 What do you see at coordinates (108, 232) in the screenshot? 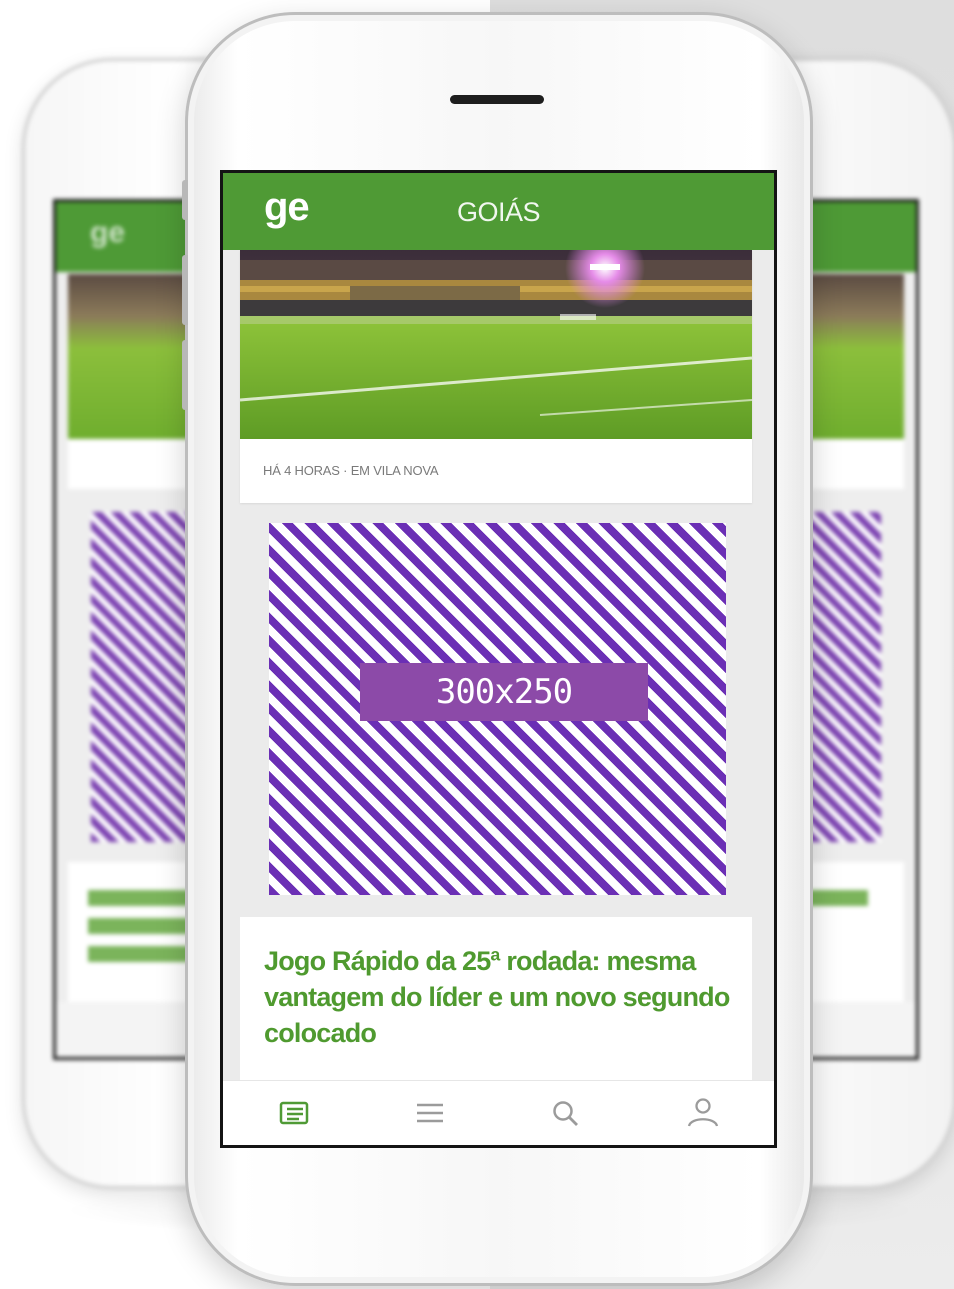
I see `back-logo: ge` at bounding box center [108, 232].